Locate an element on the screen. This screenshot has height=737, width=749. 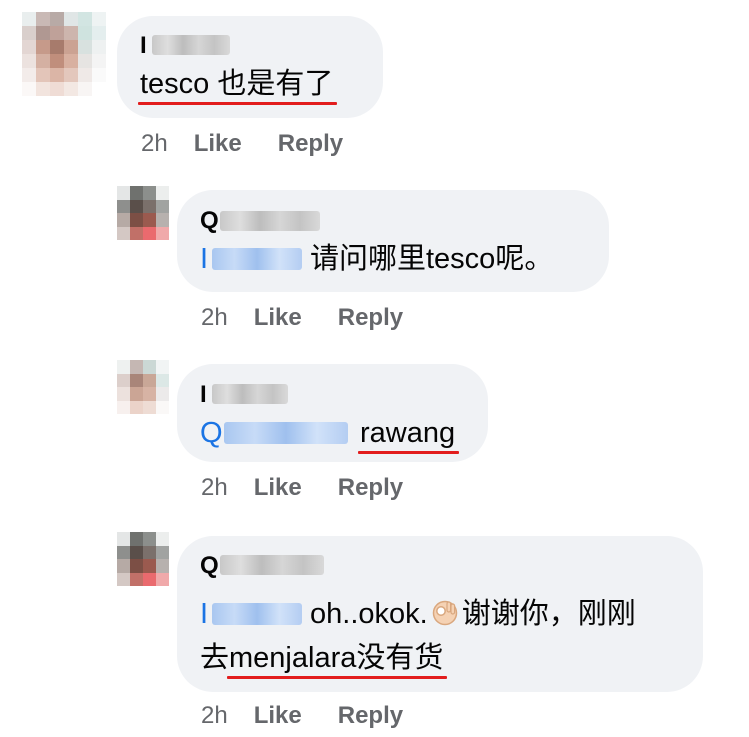
comment-text: 请问哪里tesco呢。 is located at coordinates (432, 259).